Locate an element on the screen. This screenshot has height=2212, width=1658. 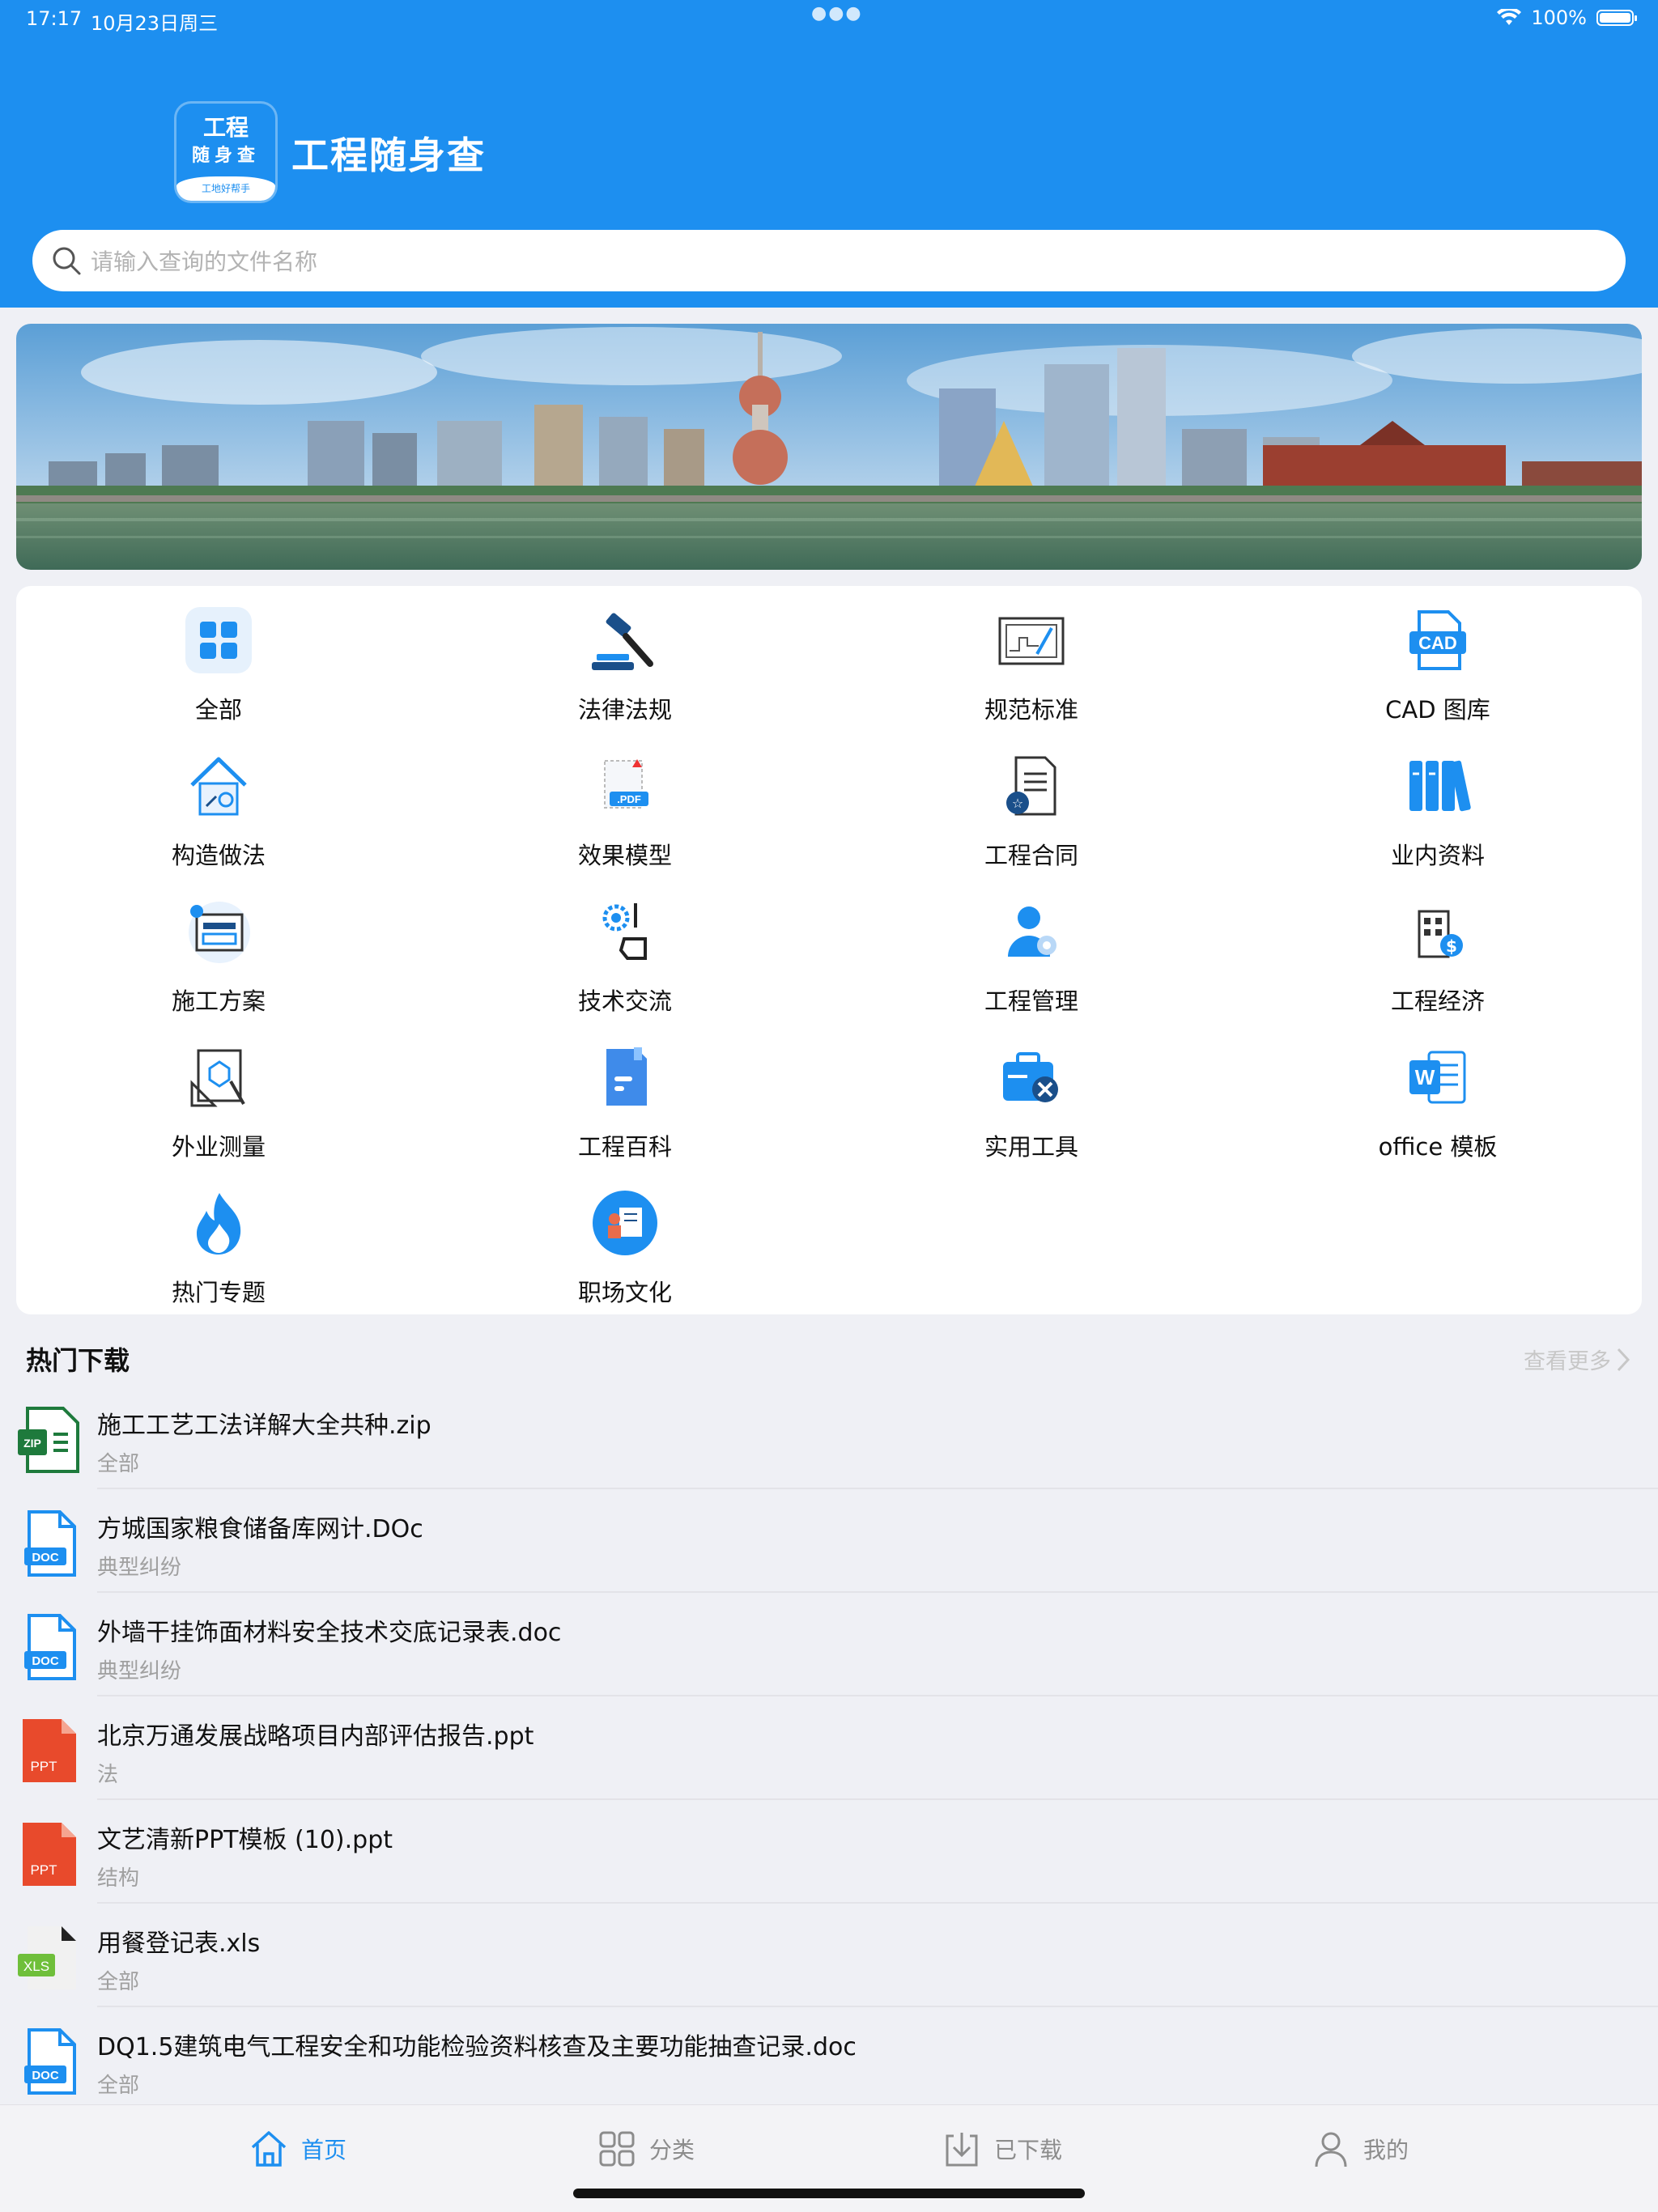
category-office-templates: W office 模板 is located at coordinates (1438, 1101).